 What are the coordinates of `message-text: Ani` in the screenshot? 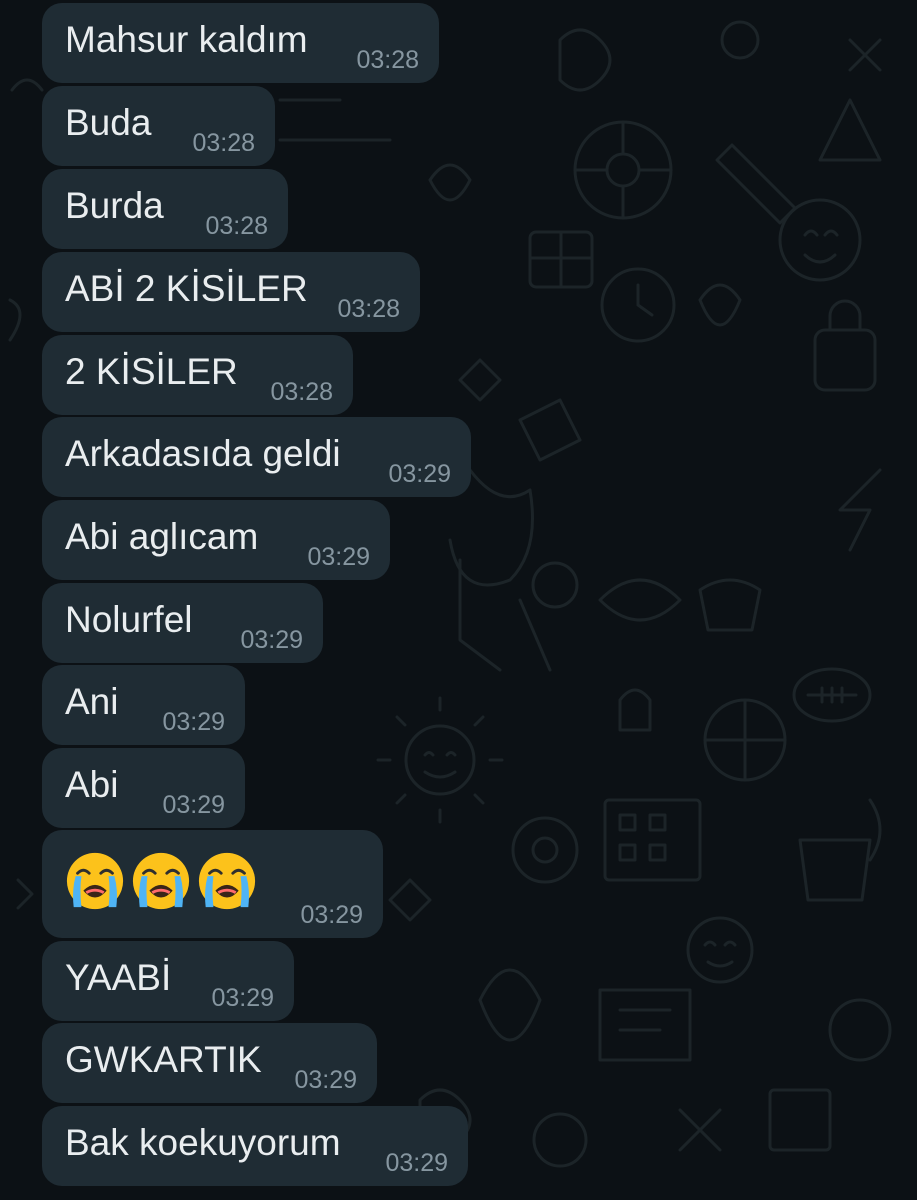 It's located at (92, 701).